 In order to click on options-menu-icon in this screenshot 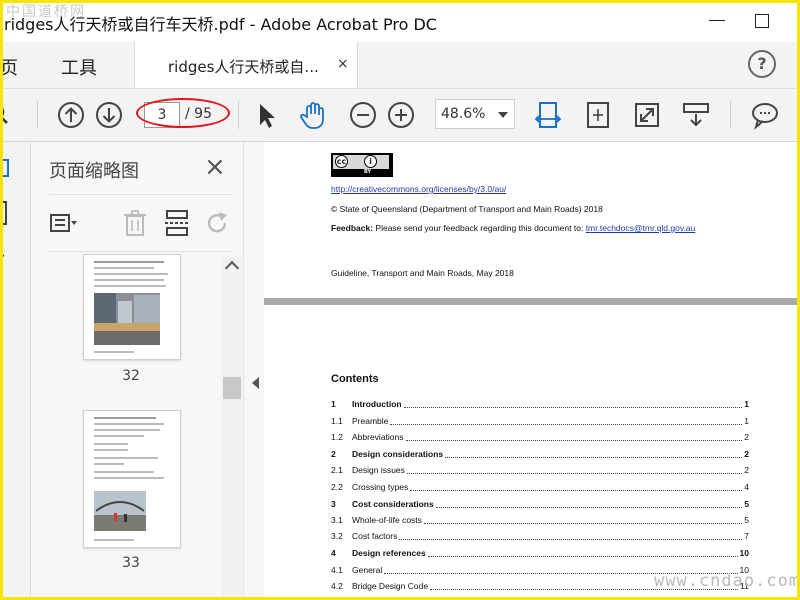, I will do `click(63, 223)`.